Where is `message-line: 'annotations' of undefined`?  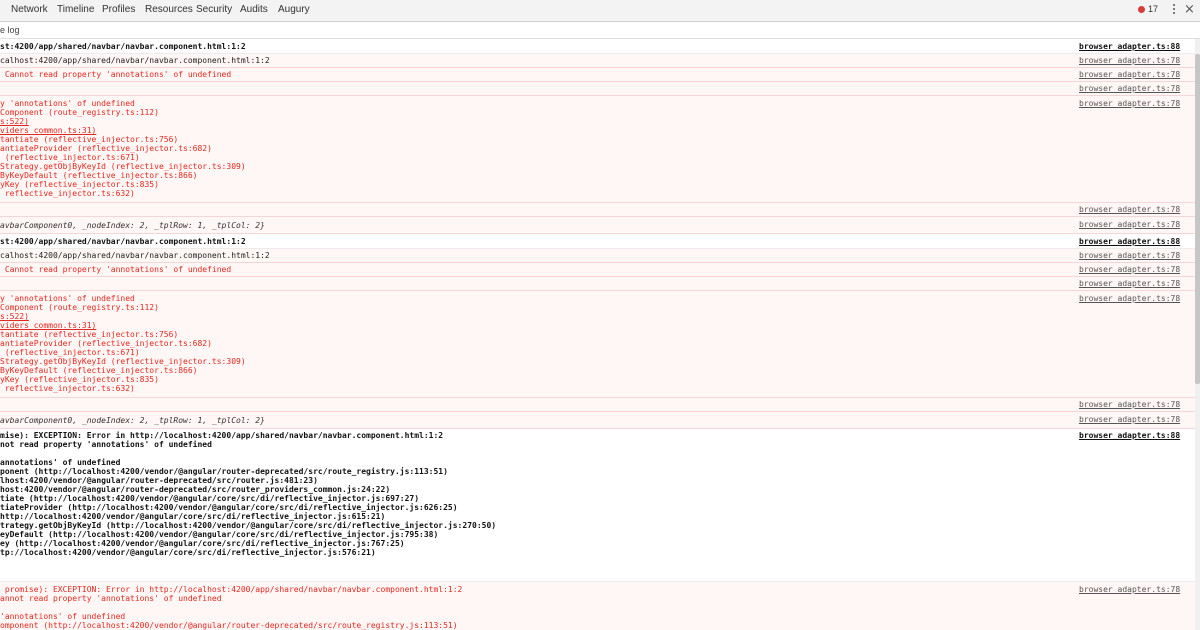 message-line: 'annotations' of undefined is located at coordinates (63, 616).